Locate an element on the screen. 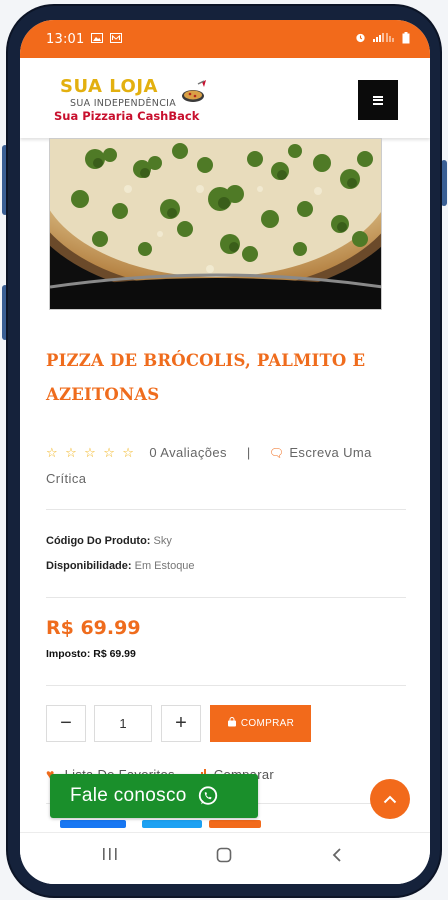  whatsapp-contact-button: Fale conosco is located at coordinates (154, 796).